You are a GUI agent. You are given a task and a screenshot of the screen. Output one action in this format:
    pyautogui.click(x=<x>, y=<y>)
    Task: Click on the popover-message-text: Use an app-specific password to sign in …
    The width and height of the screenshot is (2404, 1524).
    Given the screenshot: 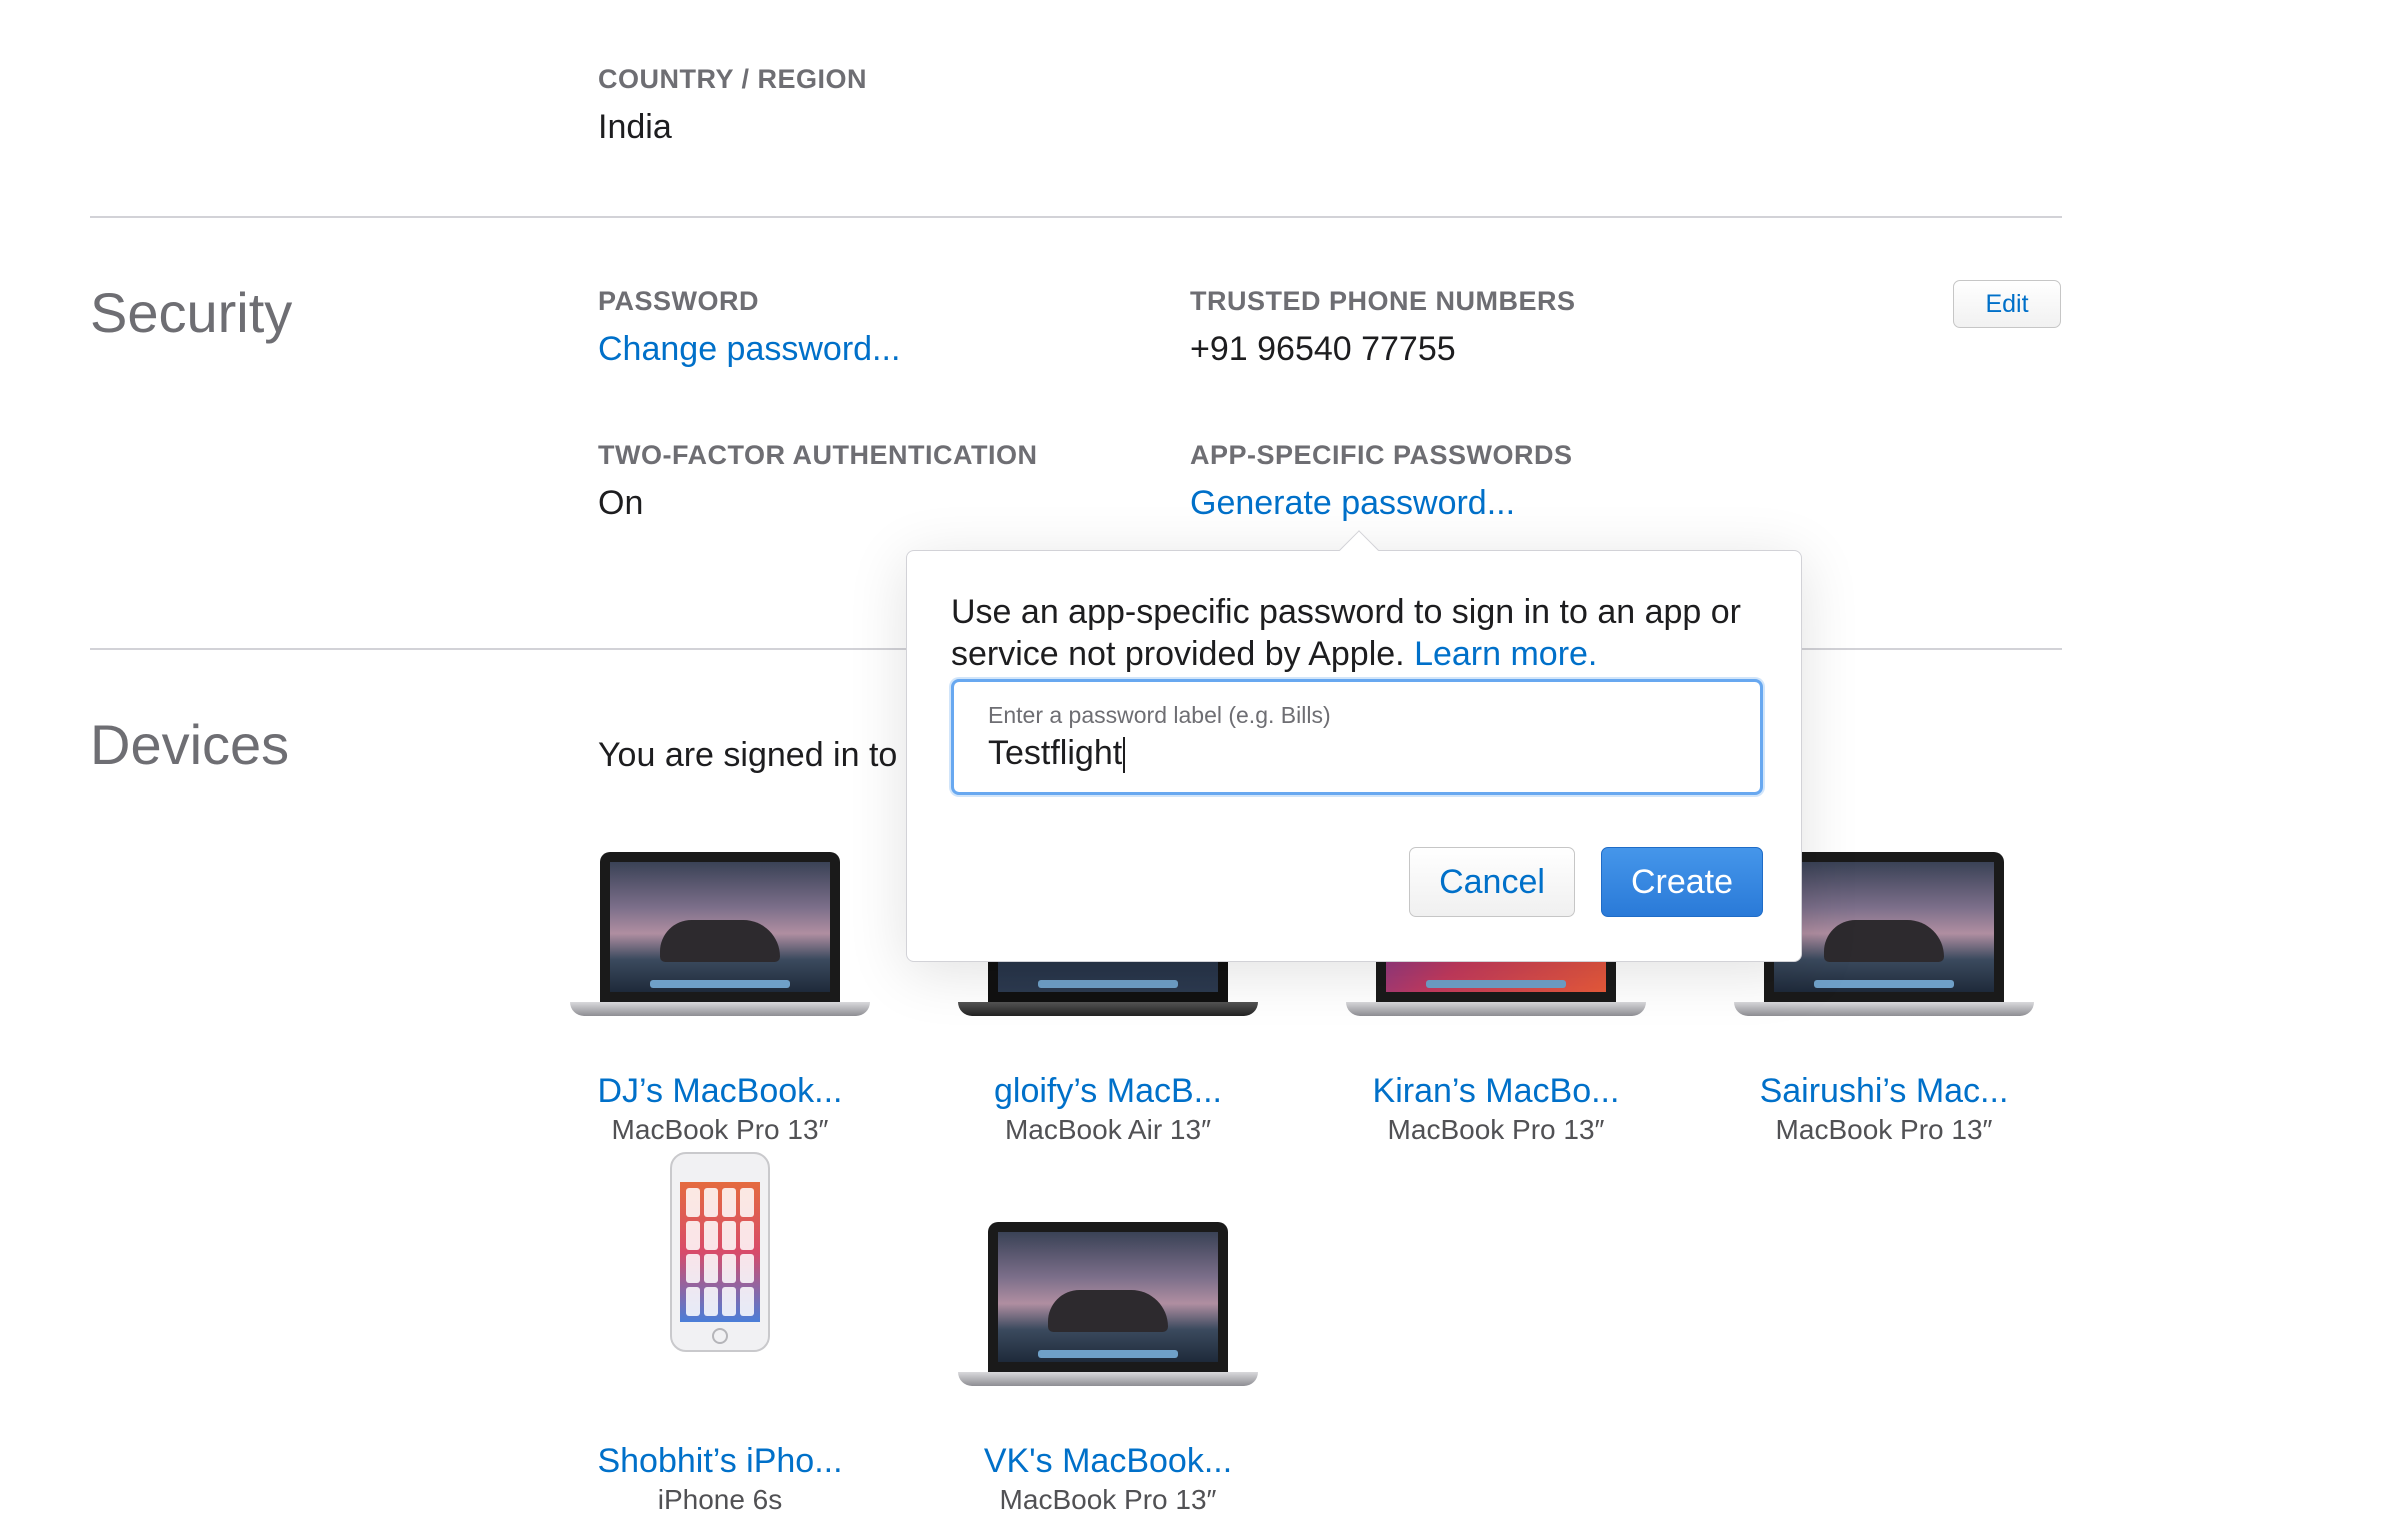 What is the action you would take?
    pyautogui.click(x=1346, y=633)
    